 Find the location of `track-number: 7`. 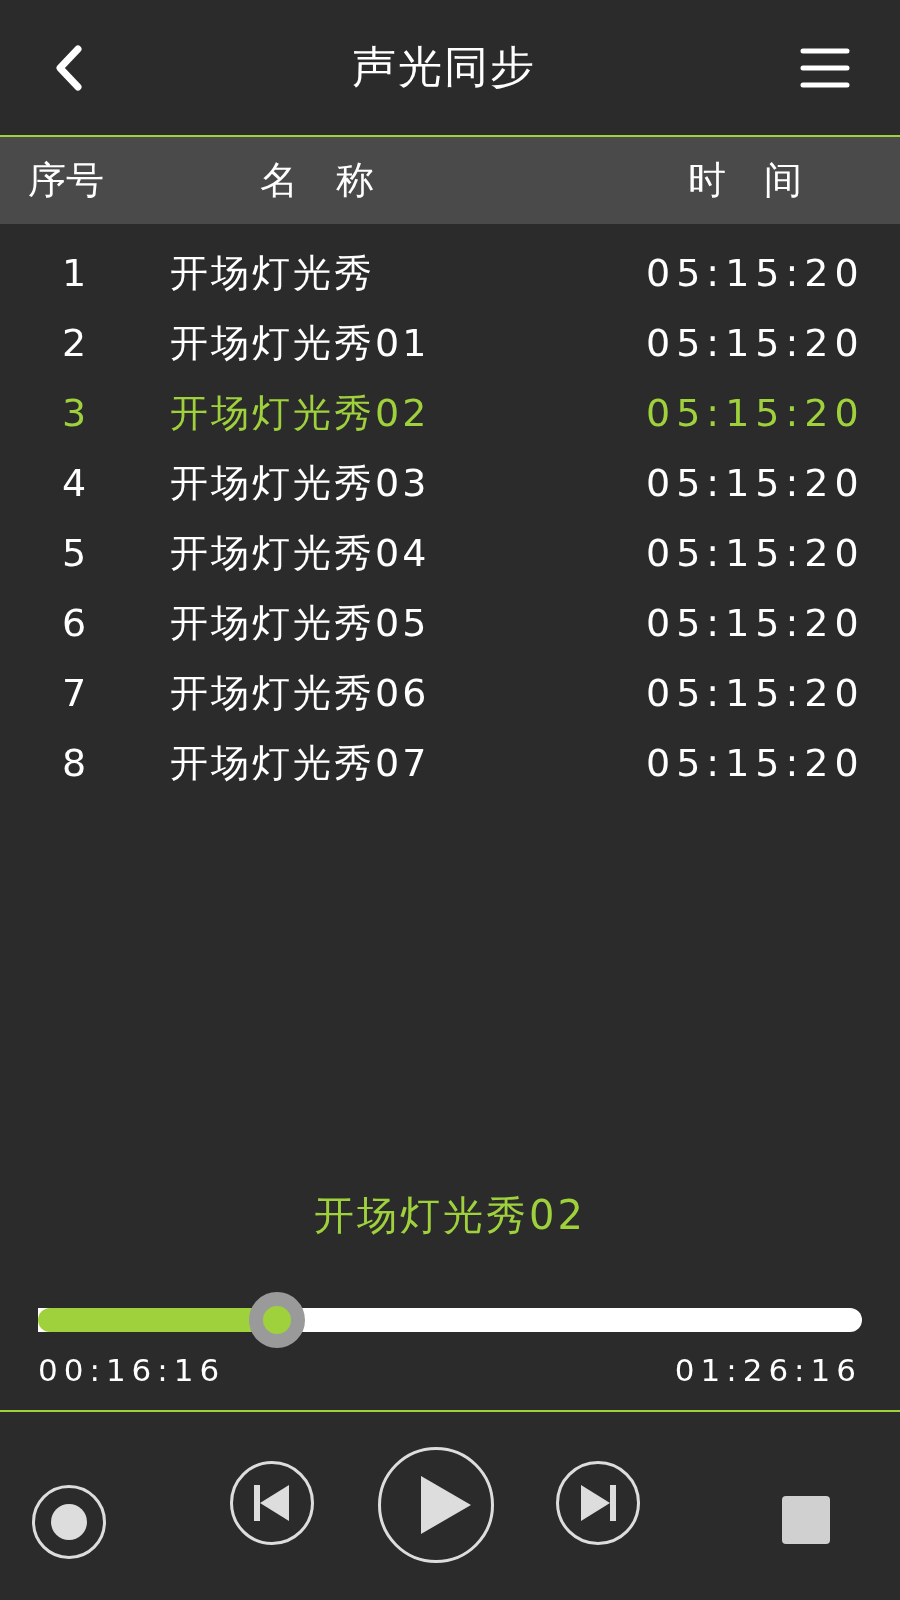

track-number: 7 is located at coordinates (74, 693).